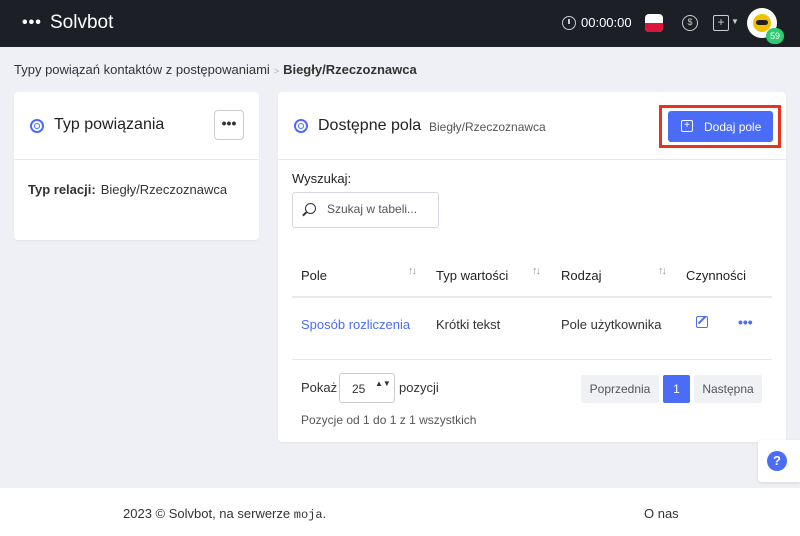 The height and width of the screenshot is (536, 800). I want to click on footer-copyright: 2023 © Solvbot, na serwerze moja., so click(224, 514).